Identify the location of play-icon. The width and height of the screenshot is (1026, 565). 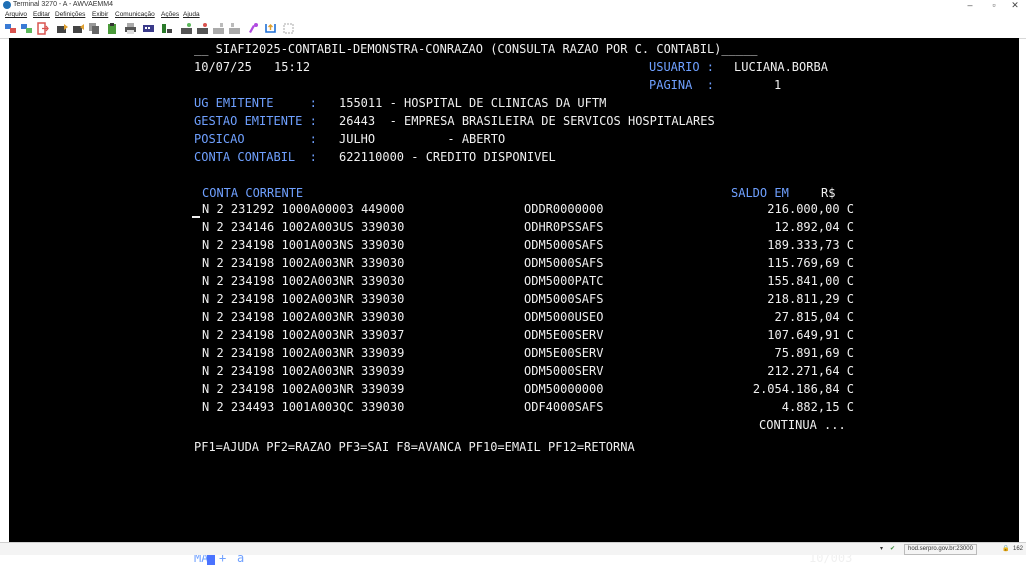
(202, 28).